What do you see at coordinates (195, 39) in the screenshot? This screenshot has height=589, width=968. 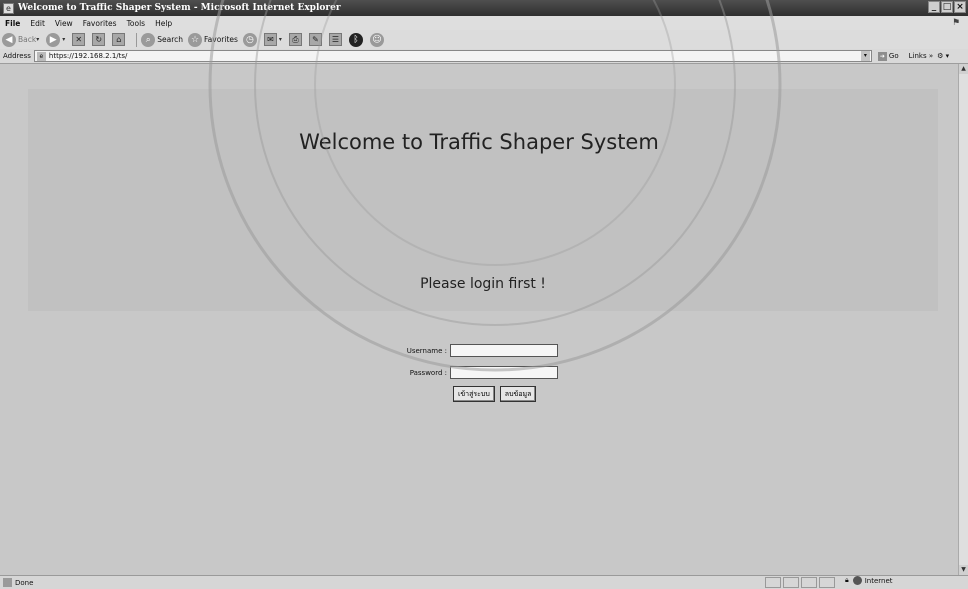 I see `star-icon: ☆` at bounding box center [195, 39].